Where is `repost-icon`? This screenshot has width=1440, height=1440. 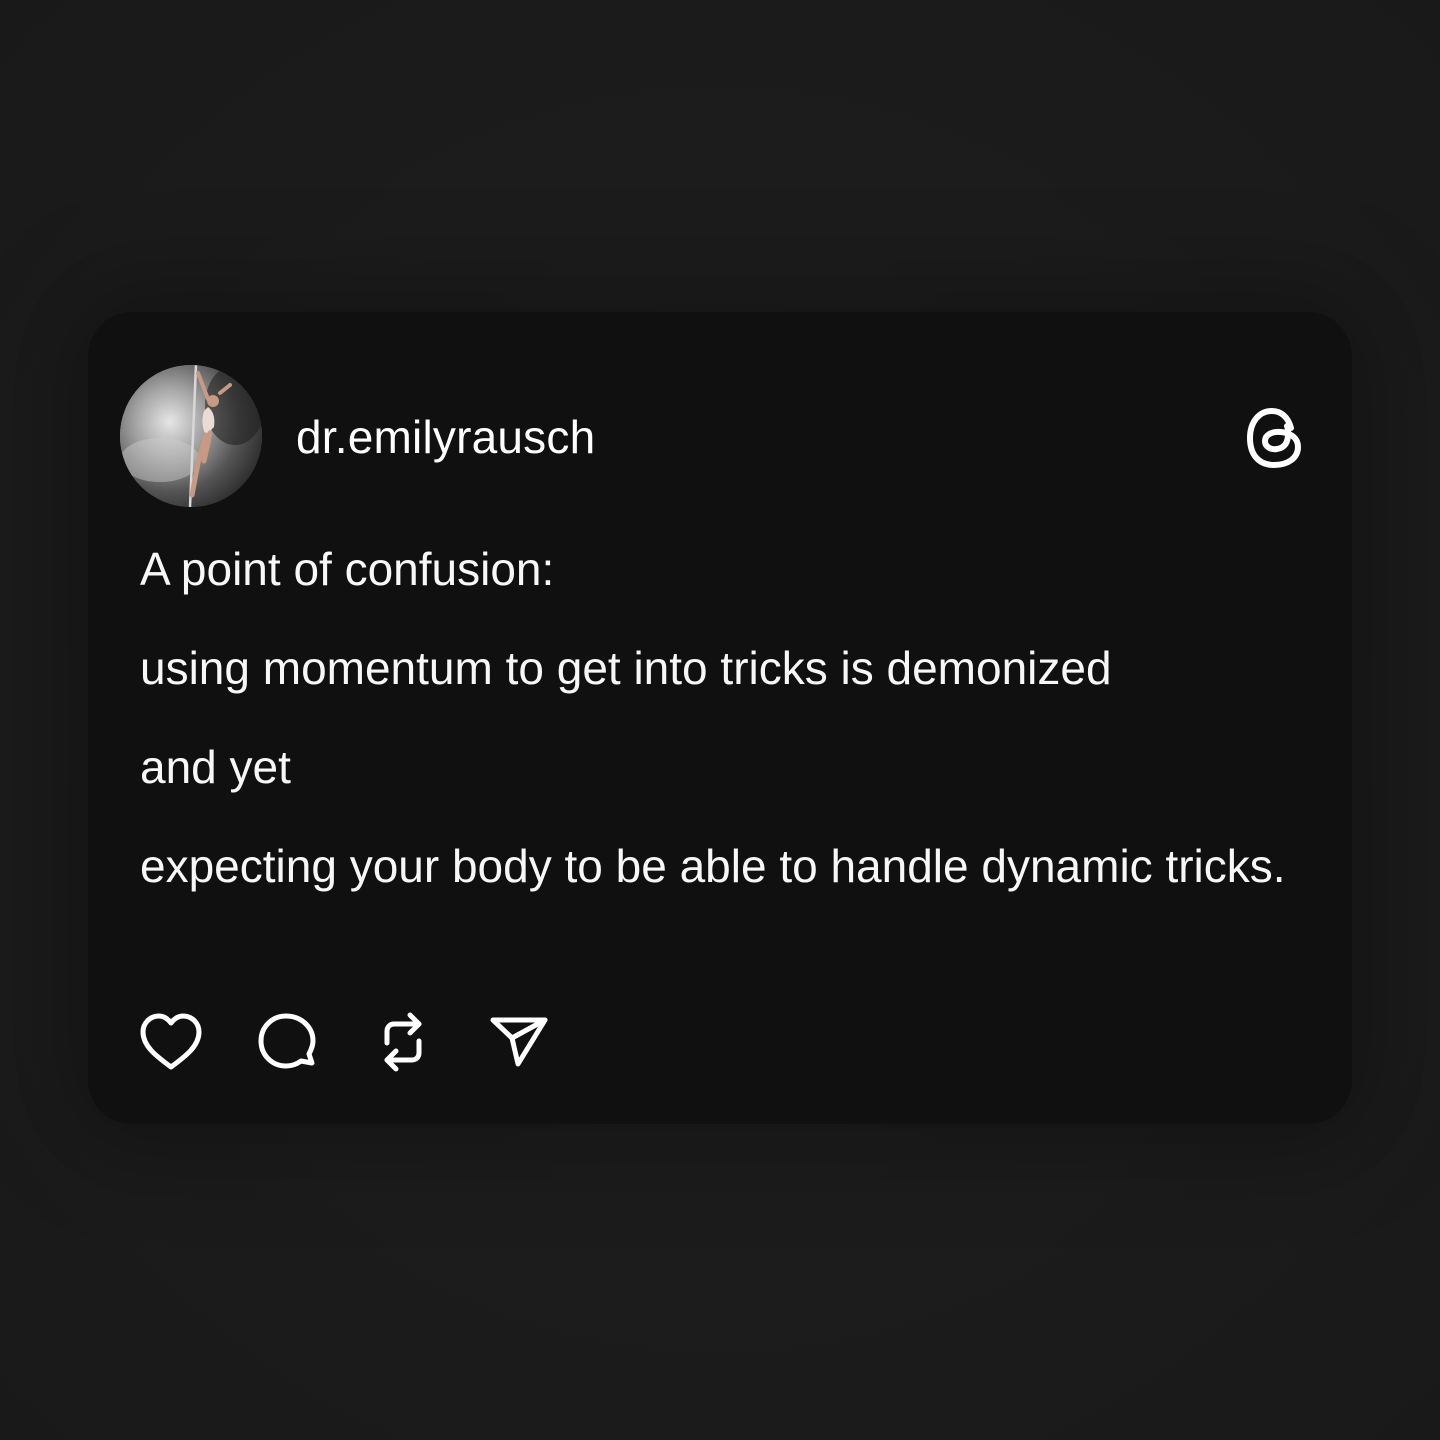
repost-icon is located at coordinates (403, 1042).